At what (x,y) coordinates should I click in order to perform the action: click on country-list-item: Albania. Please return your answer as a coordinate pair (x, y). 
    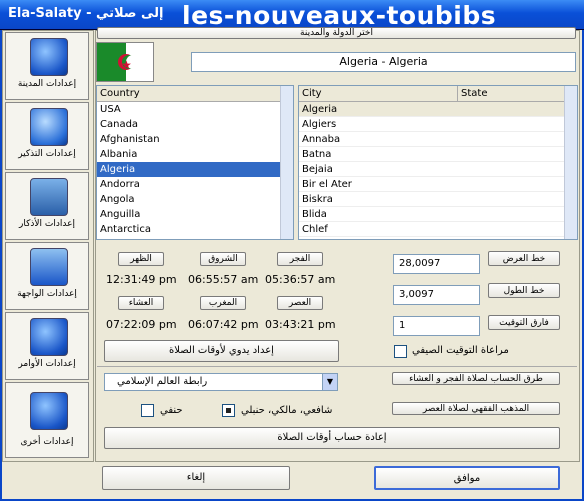
    Looking at the image, I should click on (190, 154).